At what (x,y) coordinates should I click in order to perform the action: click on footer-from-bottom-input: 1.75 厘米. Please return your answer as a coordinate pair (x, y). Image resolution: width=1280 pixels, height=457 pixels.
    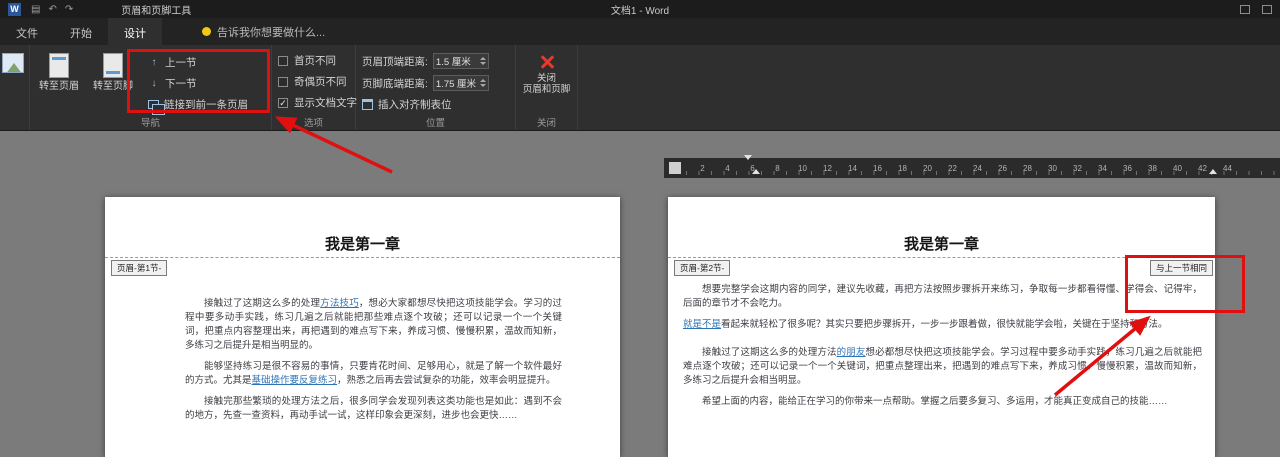
    Looking at the image, I should click on (460, 83).